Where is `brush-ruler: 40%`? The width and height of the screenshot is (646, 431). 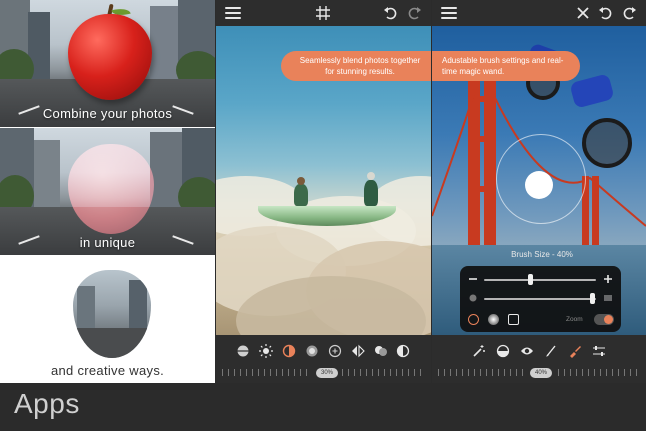
brush-ruler: 40% is located at coordinates (539, 373).